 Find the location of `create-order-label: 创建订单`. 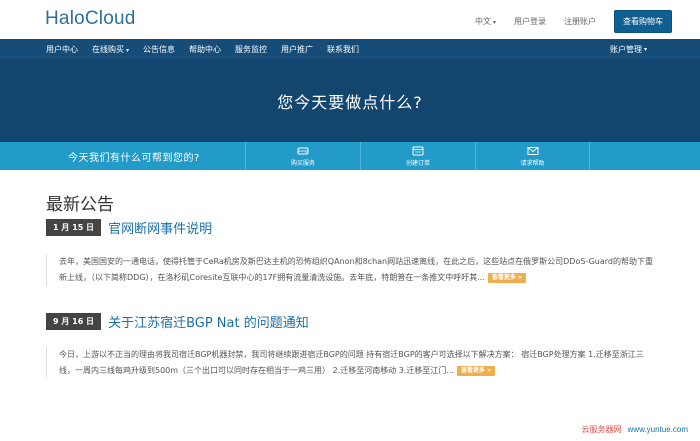

create-order-label: 创建订单 is located at coordinates (417, 163).